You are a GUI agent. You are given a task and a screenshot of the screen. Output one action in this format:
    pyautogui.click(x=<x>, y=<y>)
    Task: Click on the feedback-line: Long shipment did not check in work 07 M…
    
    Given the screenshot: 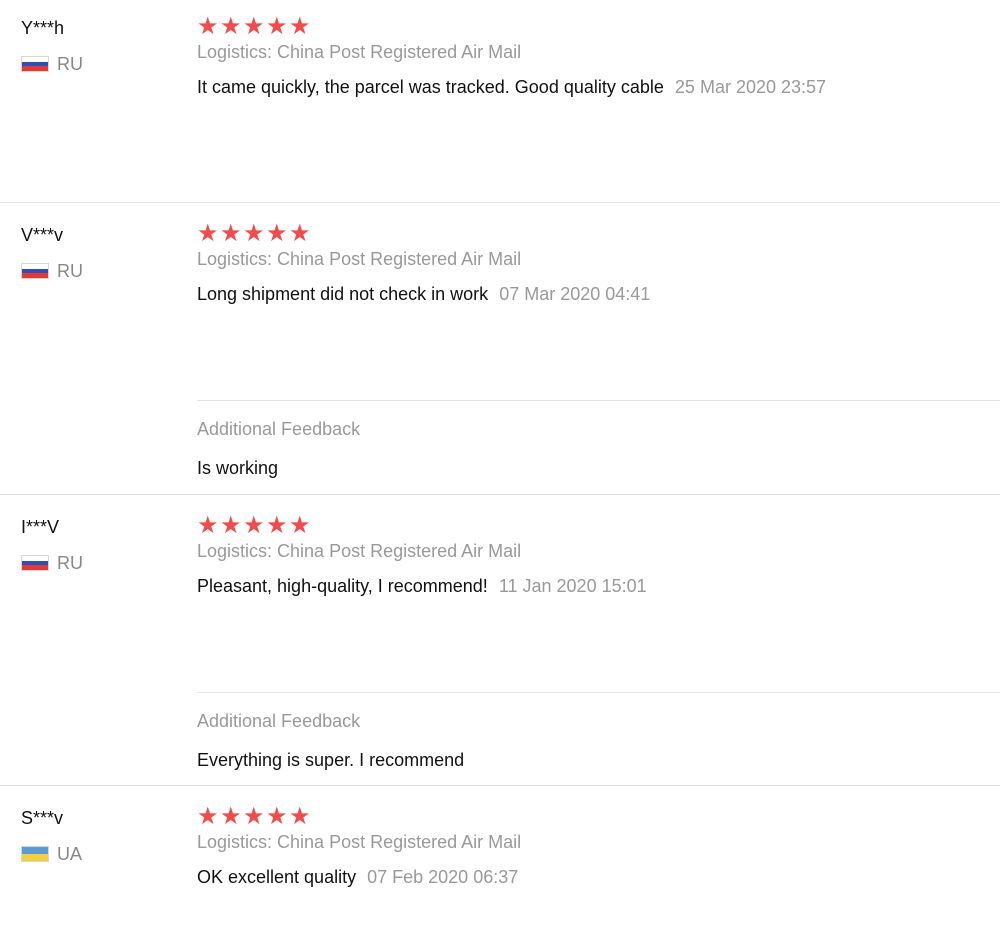 What is the action you would take?
    pyautogui.click(x=423, y=294)
    